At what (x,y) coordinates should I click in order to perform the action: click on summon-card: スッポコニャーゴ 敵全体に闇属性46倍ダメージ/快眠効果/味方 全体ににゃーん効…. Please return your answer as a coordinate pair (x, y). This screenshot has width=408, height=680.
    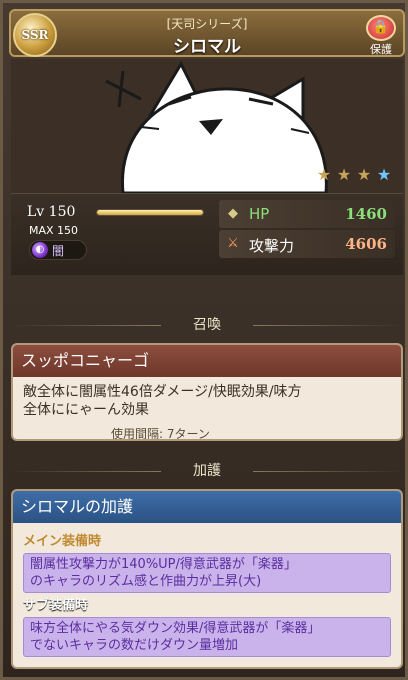
    Looking at the image, I should click on (207, 392).